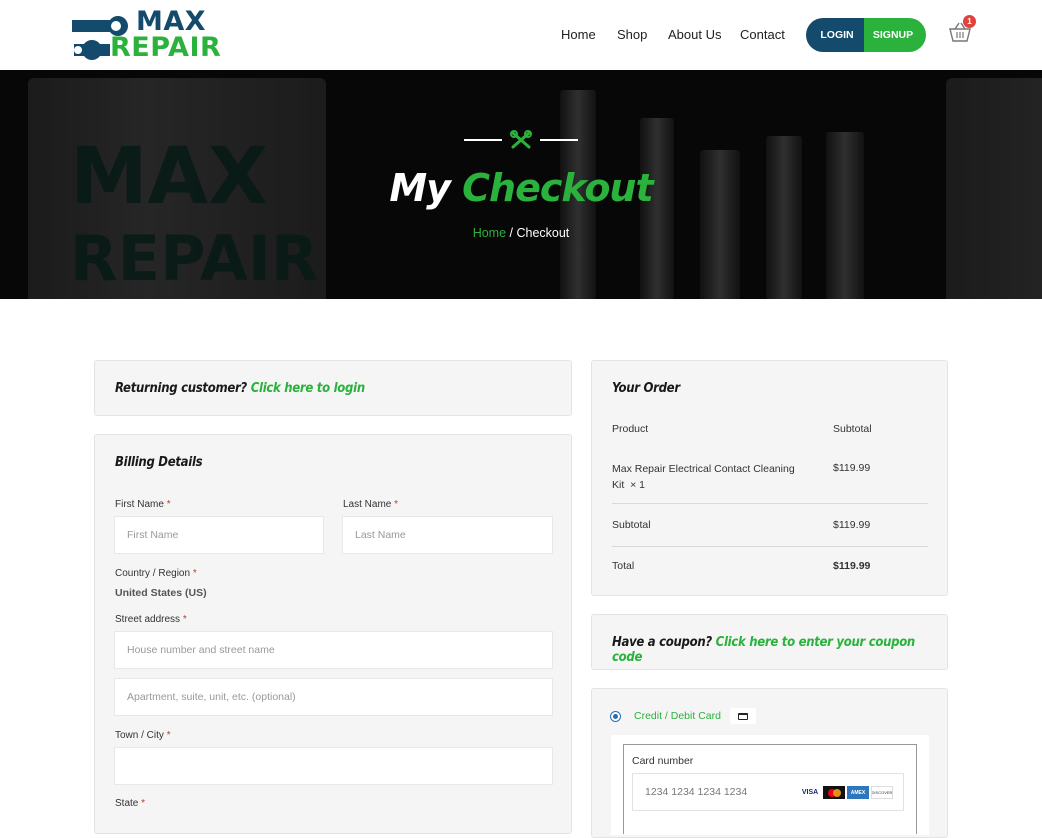 The image size is (1042, 838). I want to click on returning-customer-prompt: Returning customer?, so click(181, 388).